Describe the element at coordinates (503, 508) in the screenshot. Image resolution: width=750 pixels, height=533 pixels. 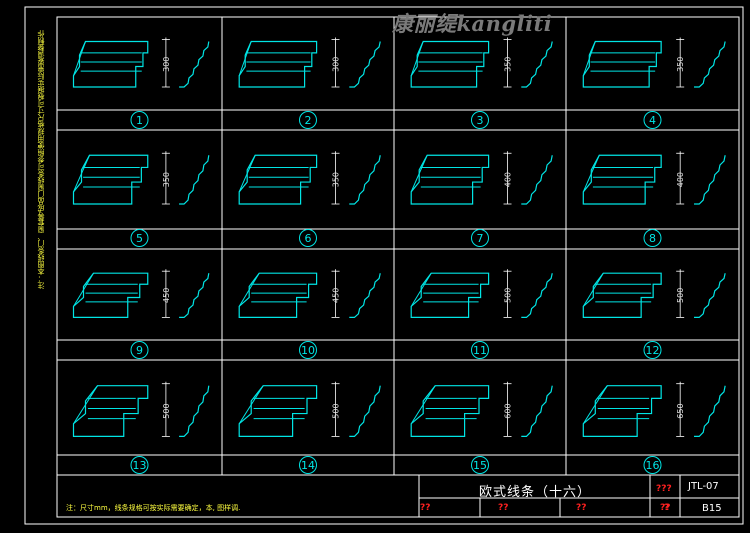
I see `unknown-mark-2: ??` at that location.